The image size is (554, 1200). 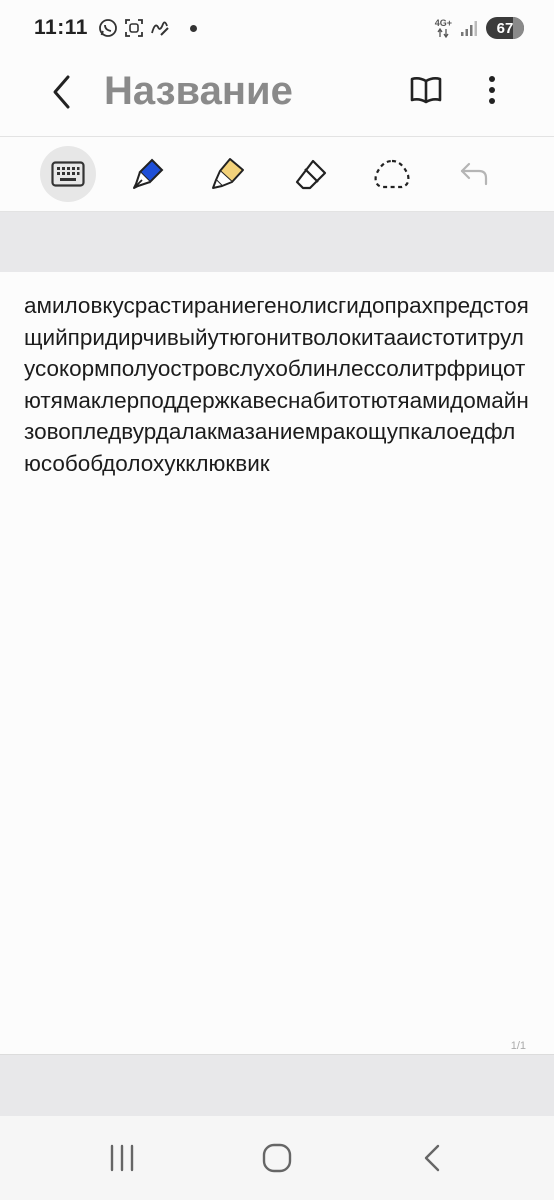 I want to click on battery-level: 67, so click(x=505, y=28).